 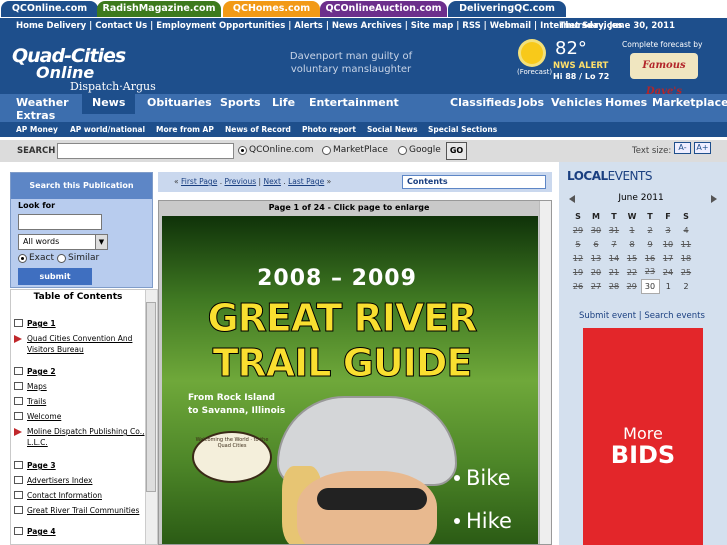 I want to click on text-smaller-button: A-, so click(x=682, y=148).